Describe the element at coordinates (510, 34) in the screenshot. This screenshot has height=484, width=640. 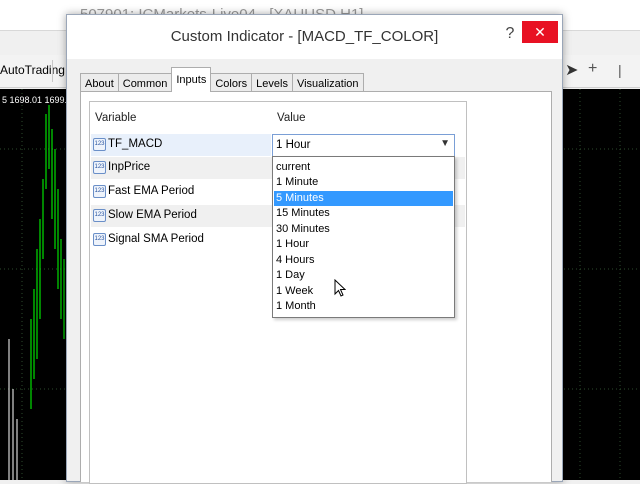
I see `help-button: ?` at that location.